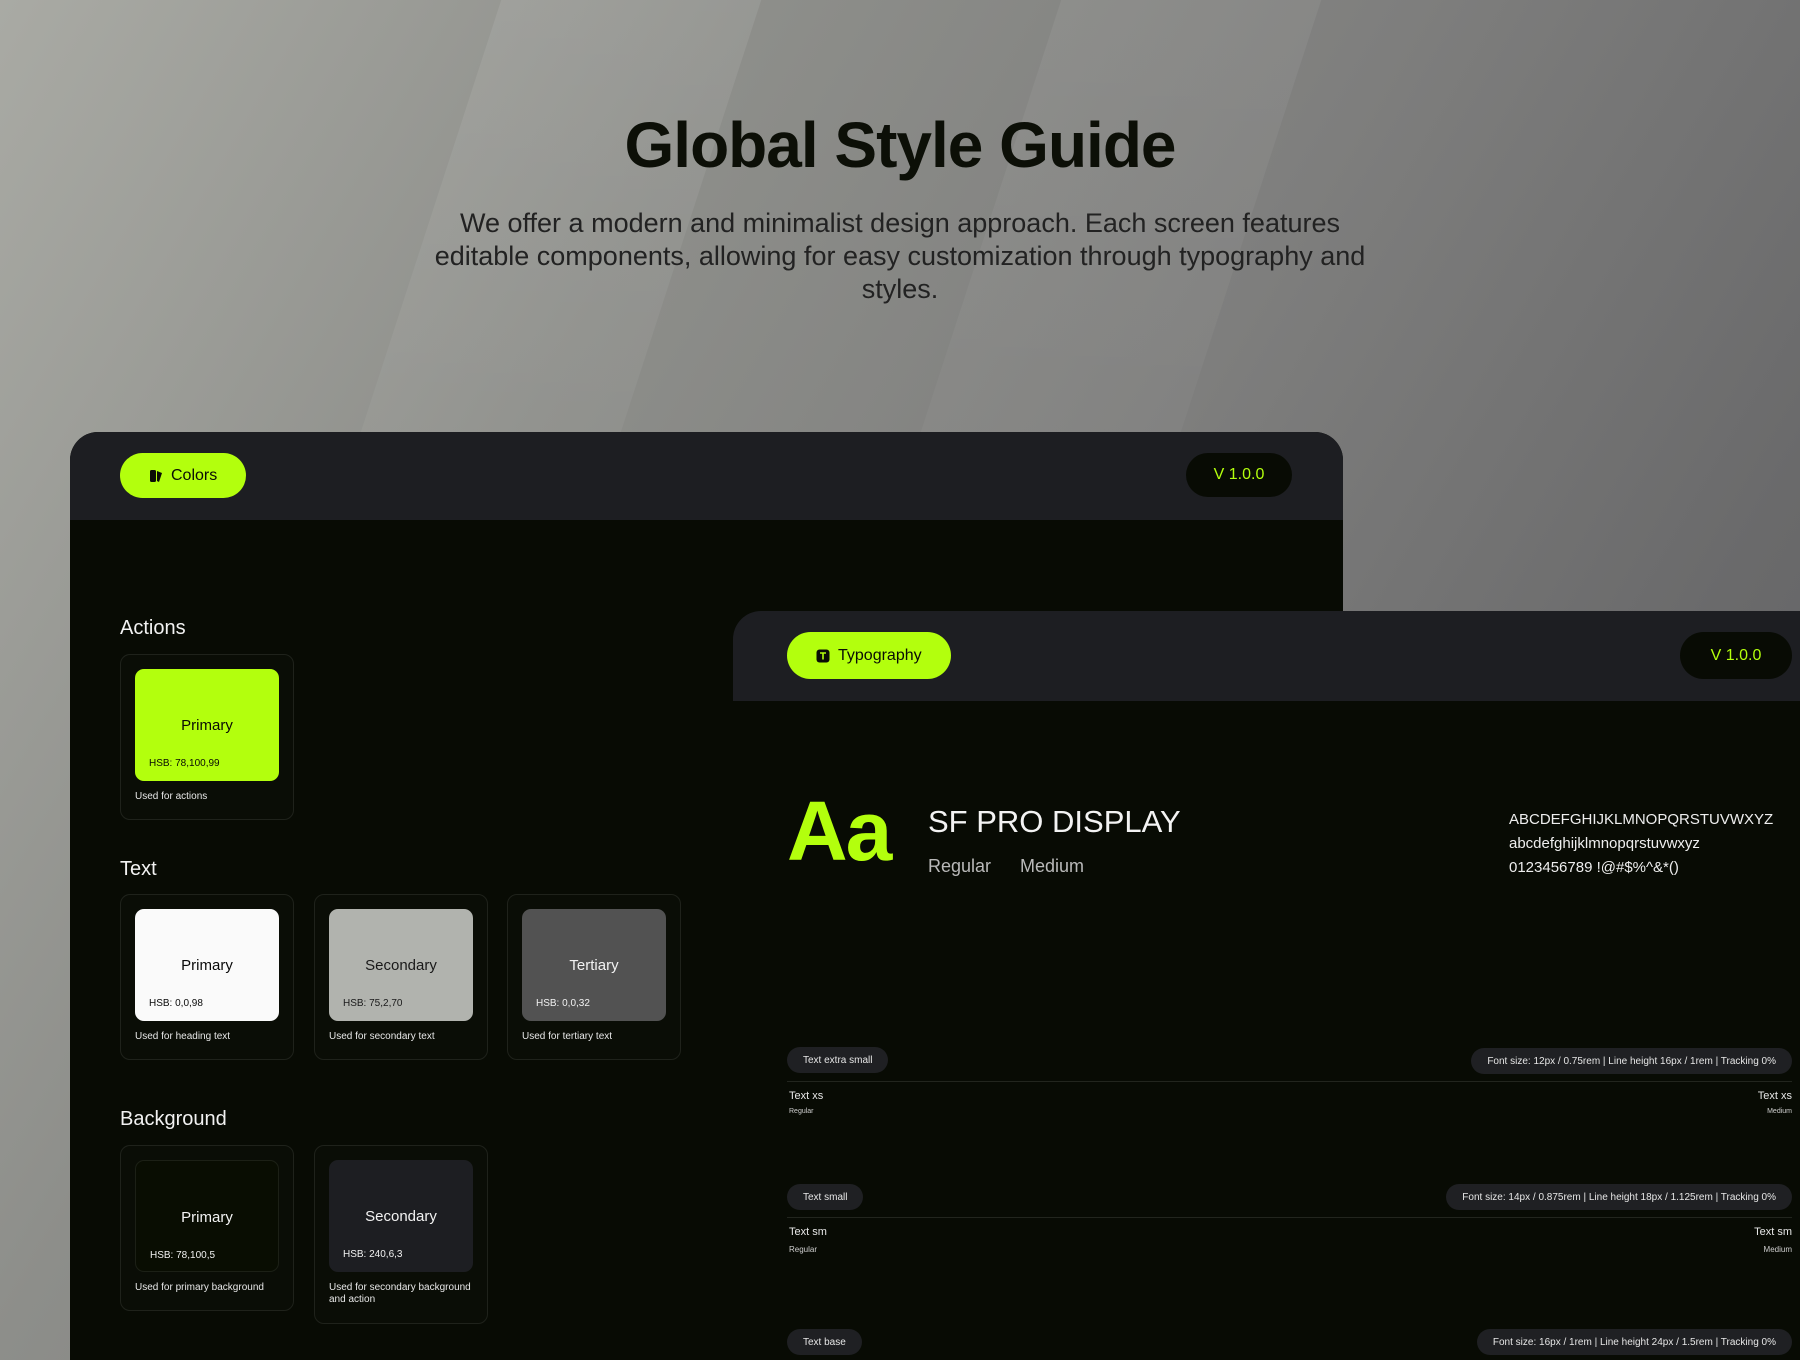  Describe the element at coordinates (806, 1096) in the screenshot. I see `sample-text-xs-regular: Text xs` at that location.